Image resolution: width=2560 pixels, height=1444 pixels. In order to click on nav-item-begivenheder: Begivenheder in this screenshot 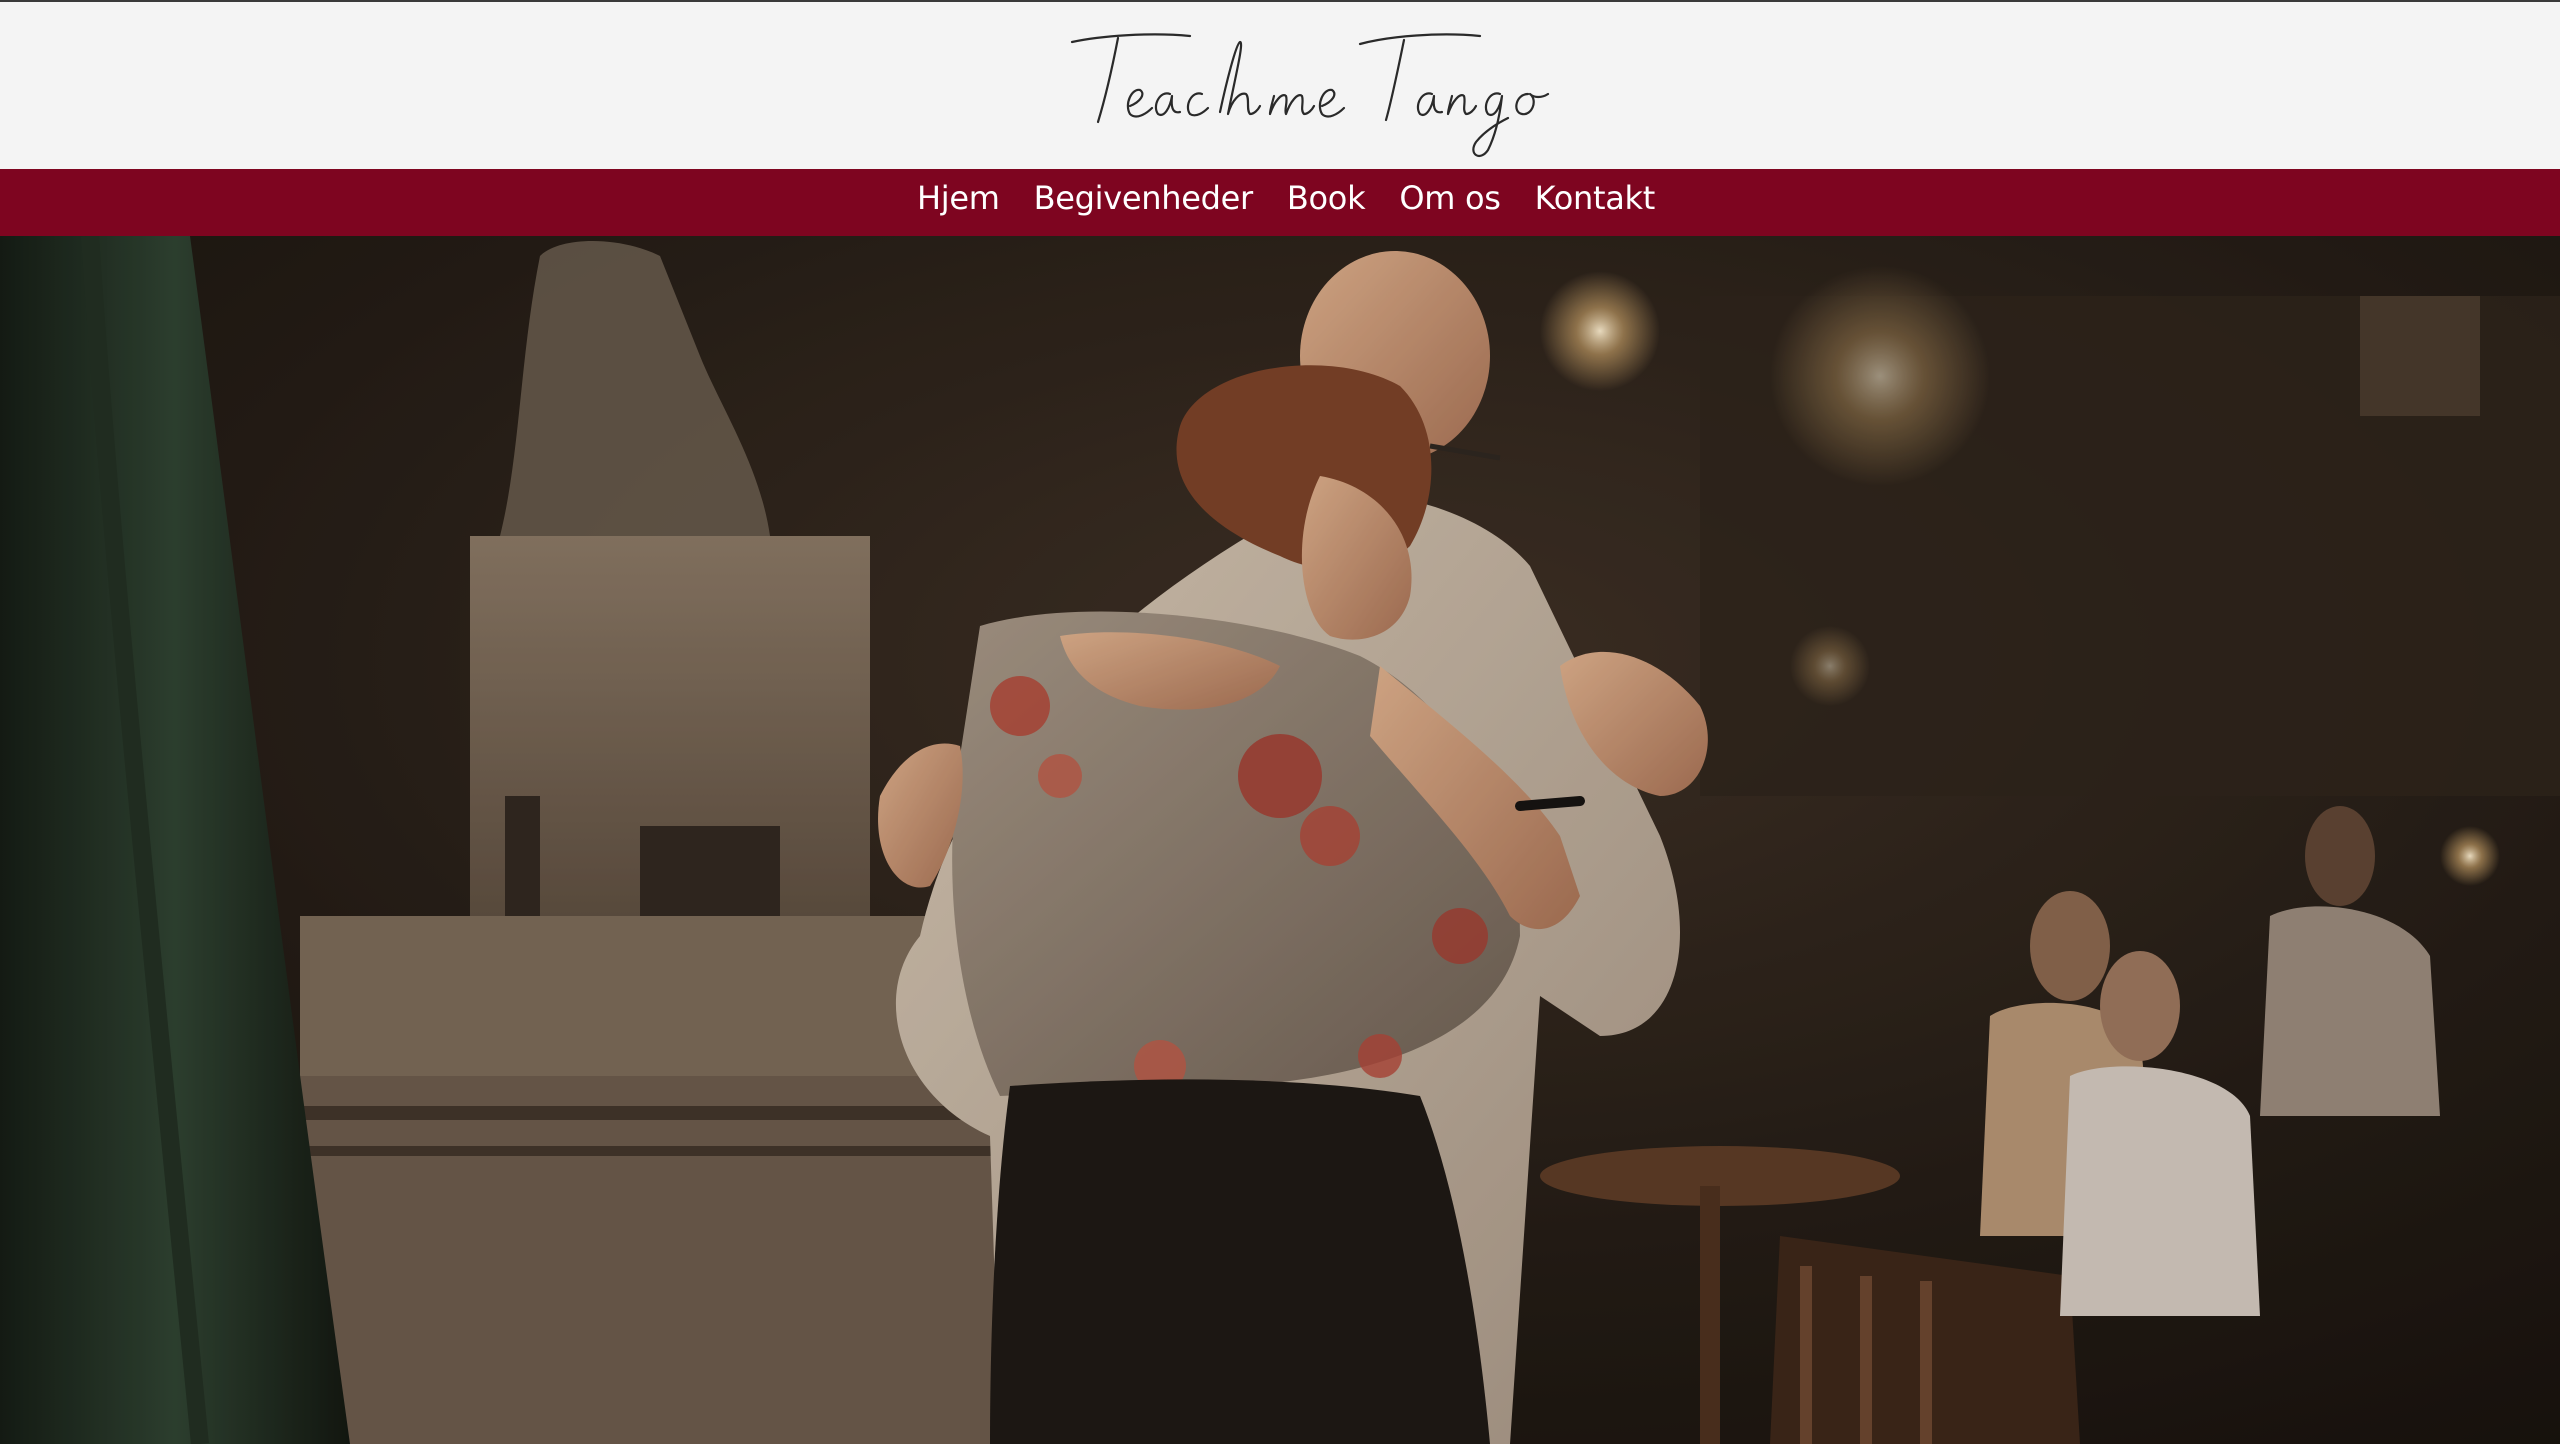, I will do `click(1144, 198)`.